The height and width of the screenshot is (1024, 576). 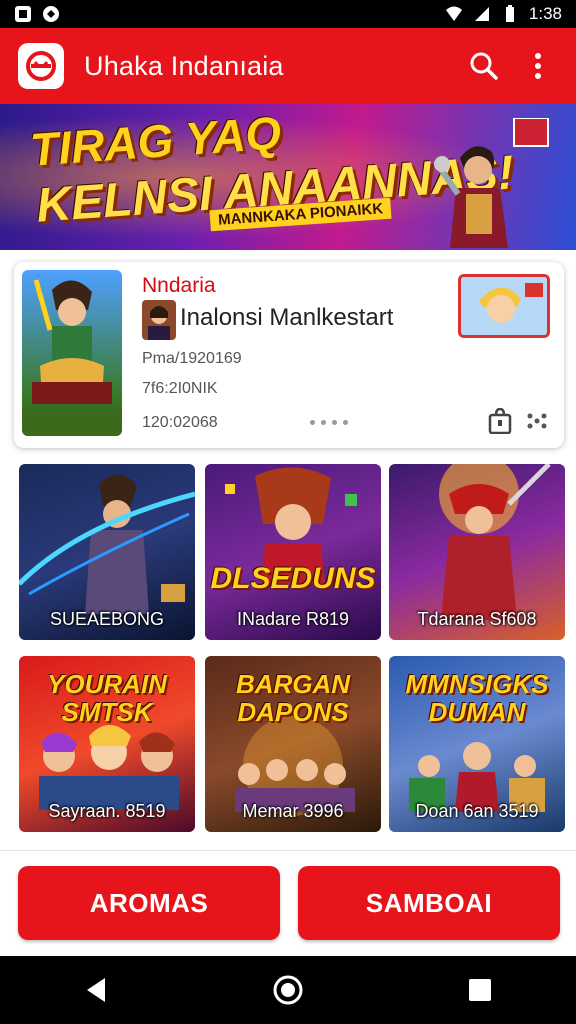 What do you see at coordinates (429, 903) in the screenshot?
I see `samboai-button: SAMBOAI` at bounding box center [429, 903].